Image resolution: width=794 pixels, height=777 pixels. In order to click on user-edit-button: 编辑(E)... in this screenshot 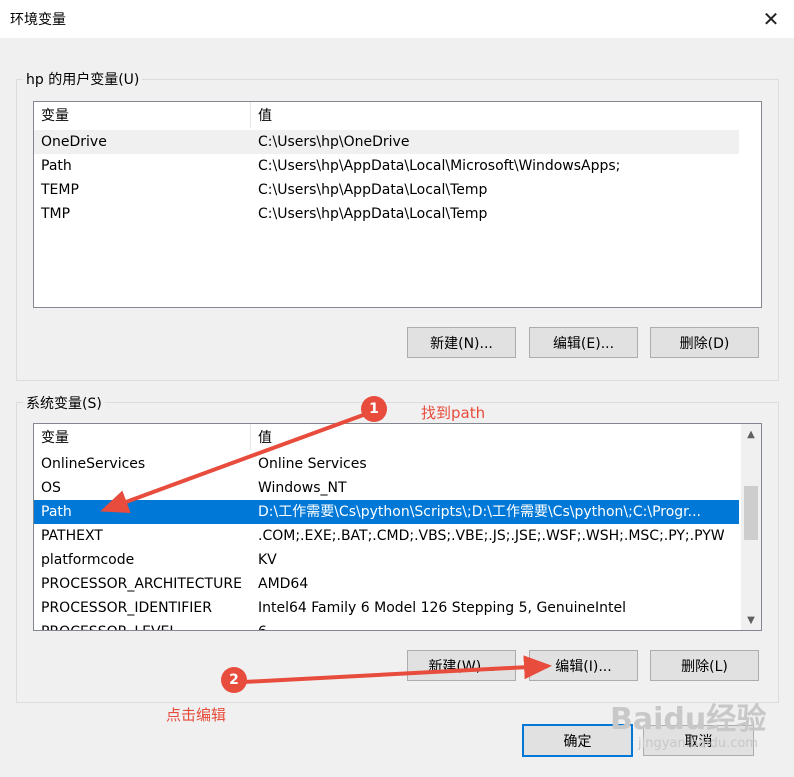, I will do `click(583, 342)`.